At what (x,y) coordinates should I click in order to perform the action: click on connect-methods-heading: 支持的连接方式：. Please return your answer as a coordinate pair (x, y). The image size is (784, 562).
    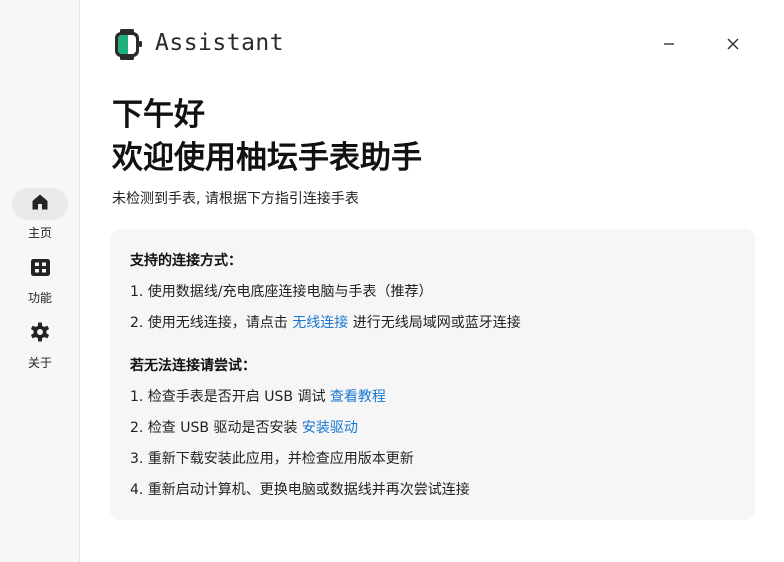
    Looking at the image, I should click on (186, 261).